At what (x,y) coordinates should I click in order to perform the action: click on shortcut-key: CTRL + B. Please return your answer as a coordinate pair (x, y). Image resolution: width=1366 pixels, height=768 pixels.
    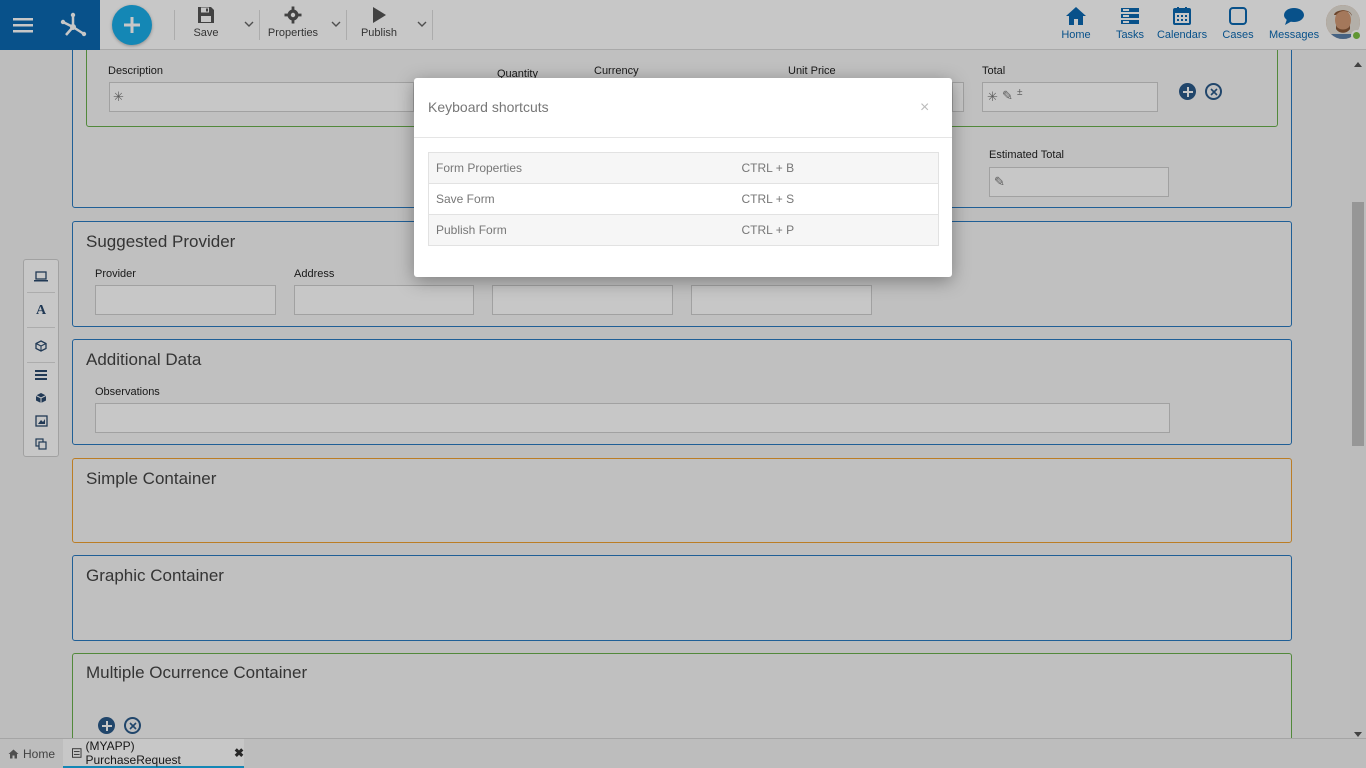
    Looking at the image, I should click on (836, 168).